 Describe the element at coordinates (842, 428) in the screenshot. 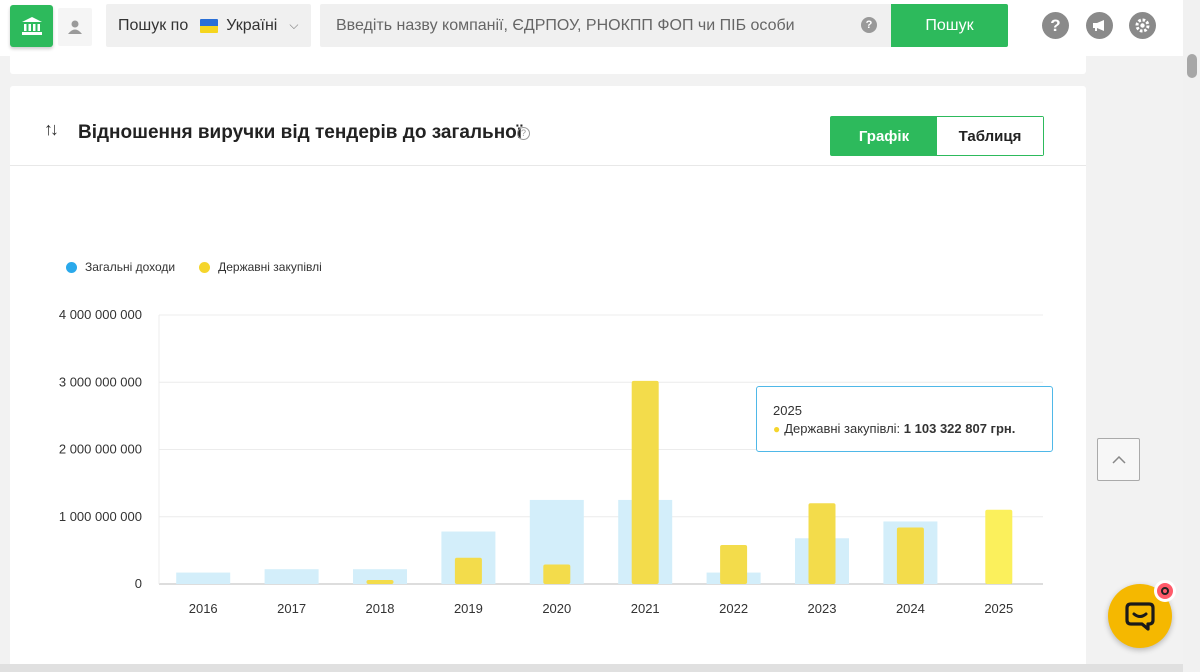

I see `tooltip-label: Державні закупівлі:` at that location.